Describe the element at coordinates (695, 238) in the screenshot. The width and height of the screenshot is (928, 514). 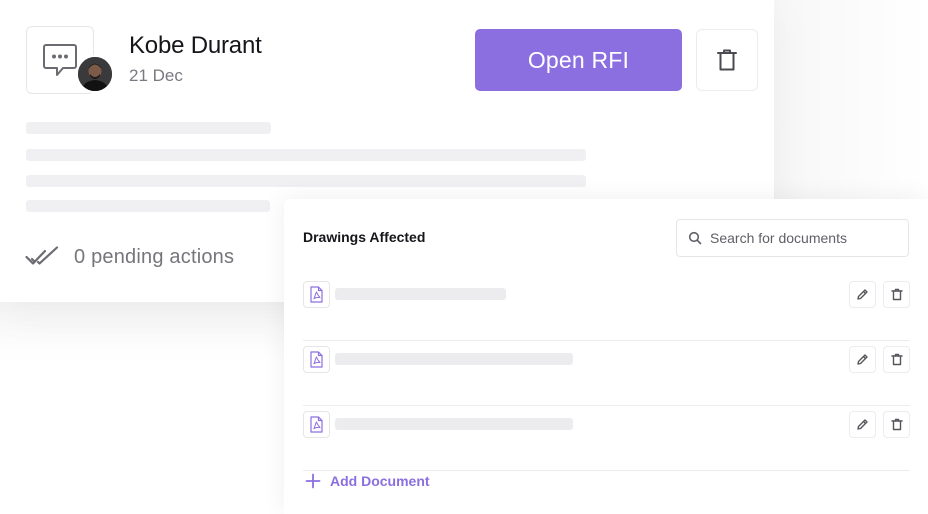
I see `search-icon` at that location.